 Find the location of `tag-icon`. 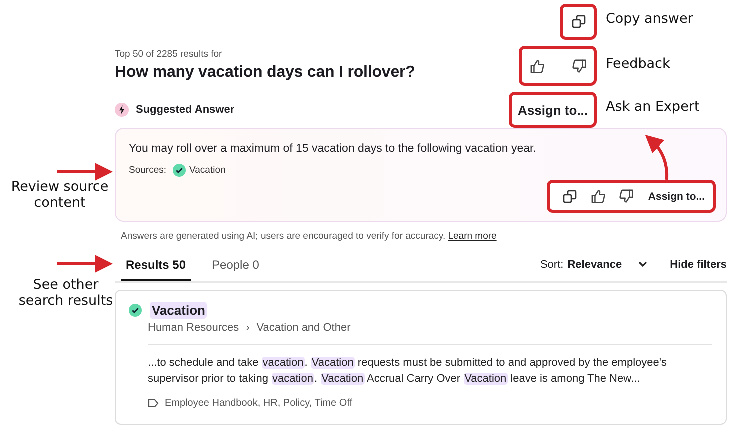

tag-icon is located at coordinates (153, 403).